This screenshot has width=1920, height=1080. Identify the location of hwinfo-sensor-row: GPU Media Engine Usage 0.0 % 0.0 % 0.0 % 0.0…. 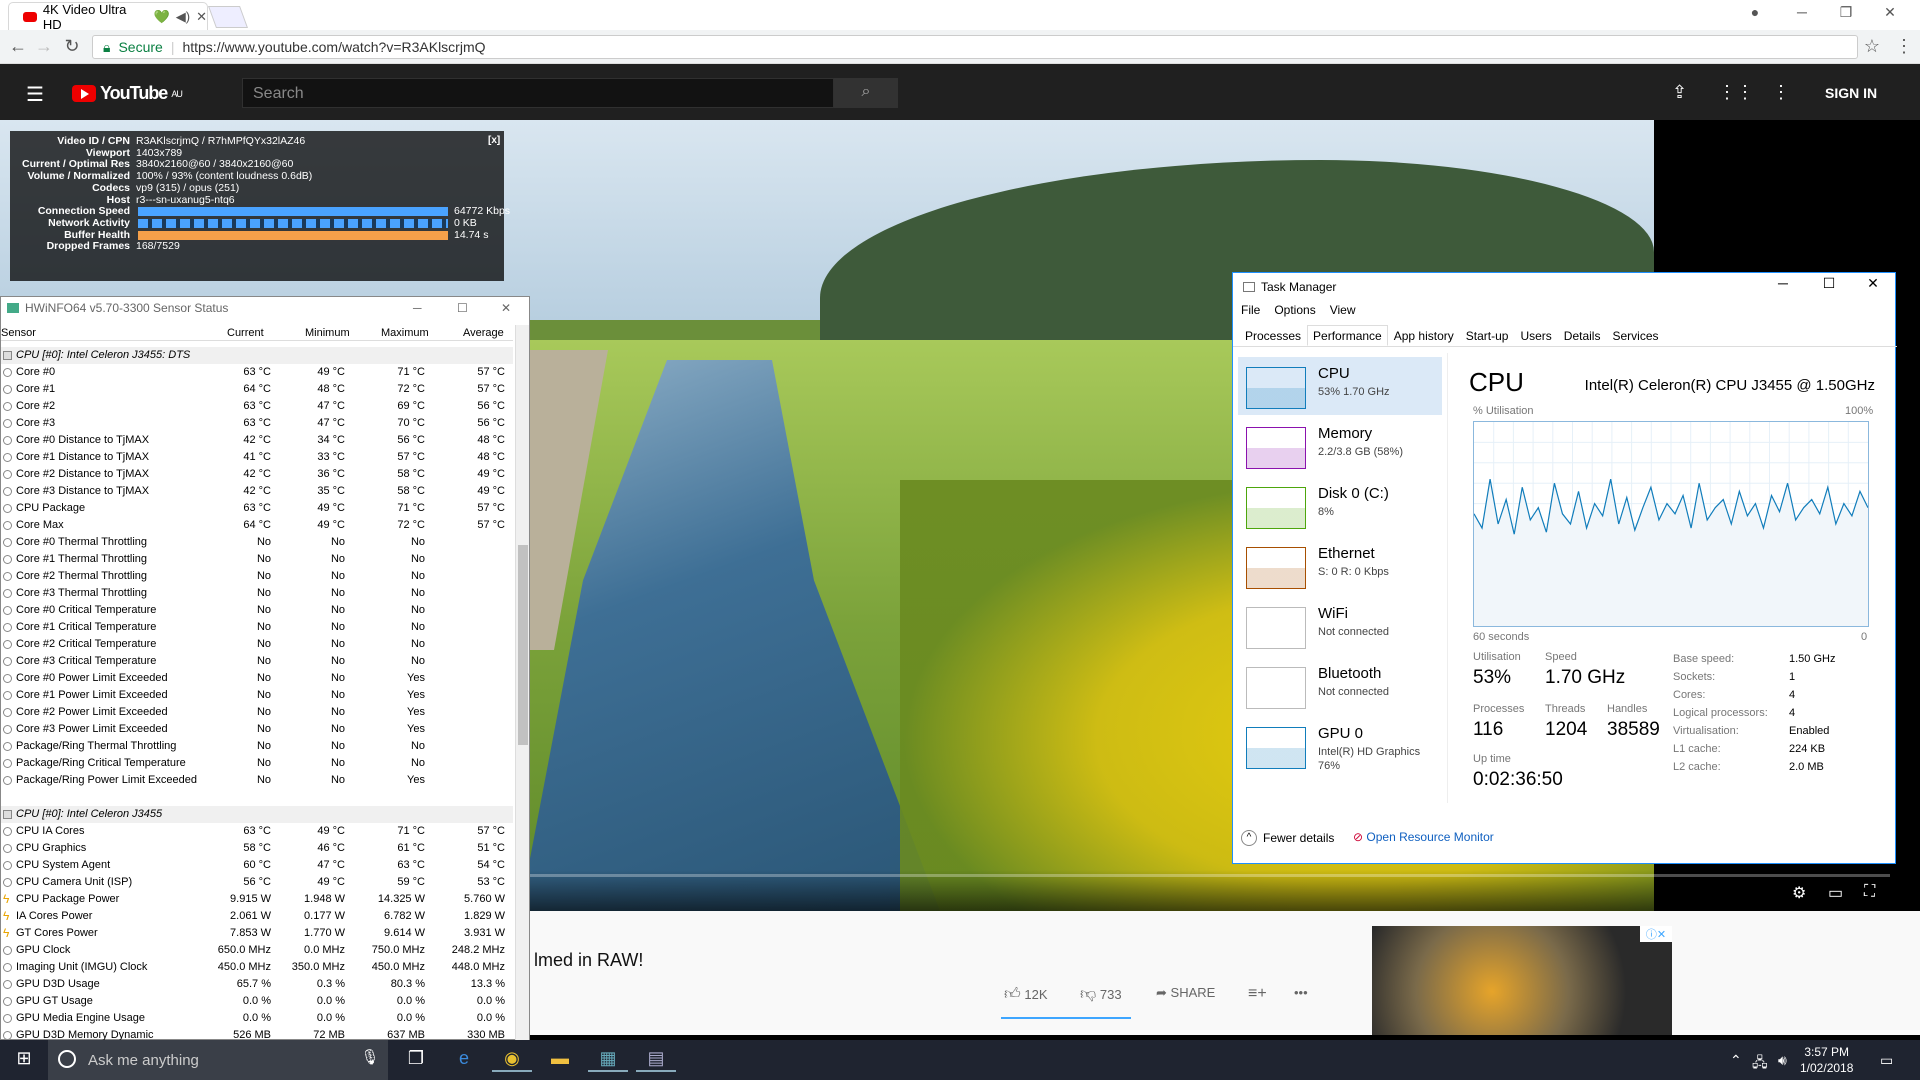
(257, 1018).